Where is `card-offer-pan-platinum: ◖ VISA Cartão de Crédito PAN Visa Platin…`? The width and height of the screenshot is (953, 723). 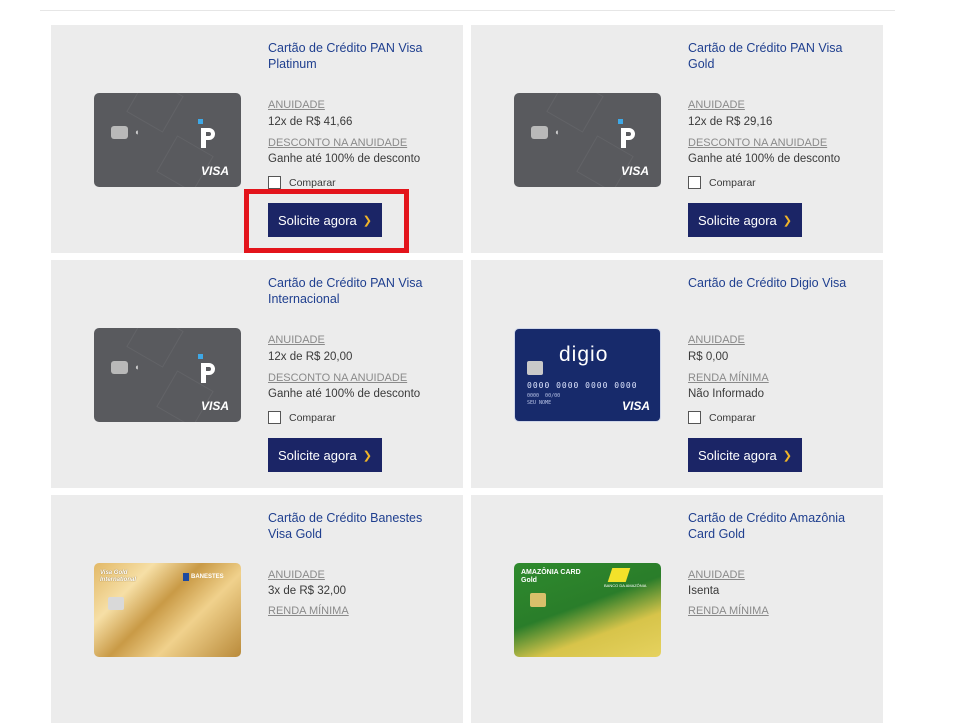 card-offer-pan-platinum: ◖ VISA Cartão de Crédito PAN Visa Platin… is located at coordinates (257, 139).